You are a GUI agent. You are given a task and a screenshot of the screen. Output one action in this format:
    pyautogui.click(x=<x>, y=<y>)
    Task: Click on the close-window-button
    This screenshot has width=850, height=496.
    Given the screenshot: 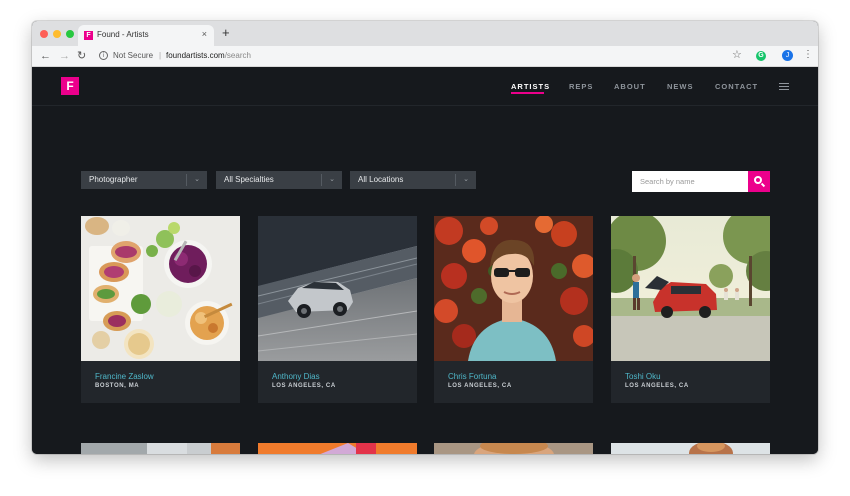 What is the action you would take?
    pyautogui.click(x=44, y=34)
    